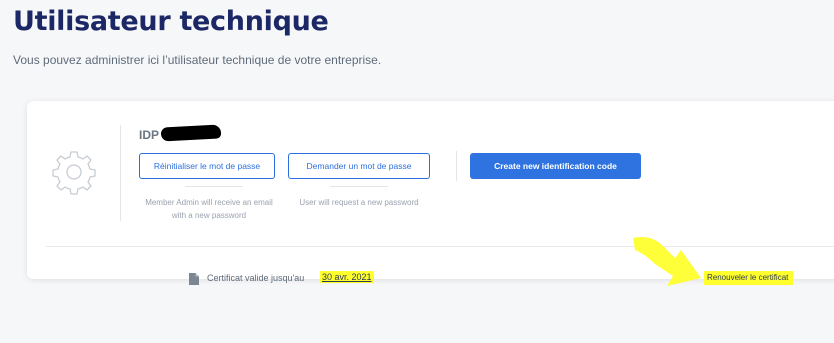 The width and height of the screenshot is (834, 343). Describe the element at coordinates (359, 166) in the screenshot. I see `request-password-button: Demander un mot de passe` at that location.